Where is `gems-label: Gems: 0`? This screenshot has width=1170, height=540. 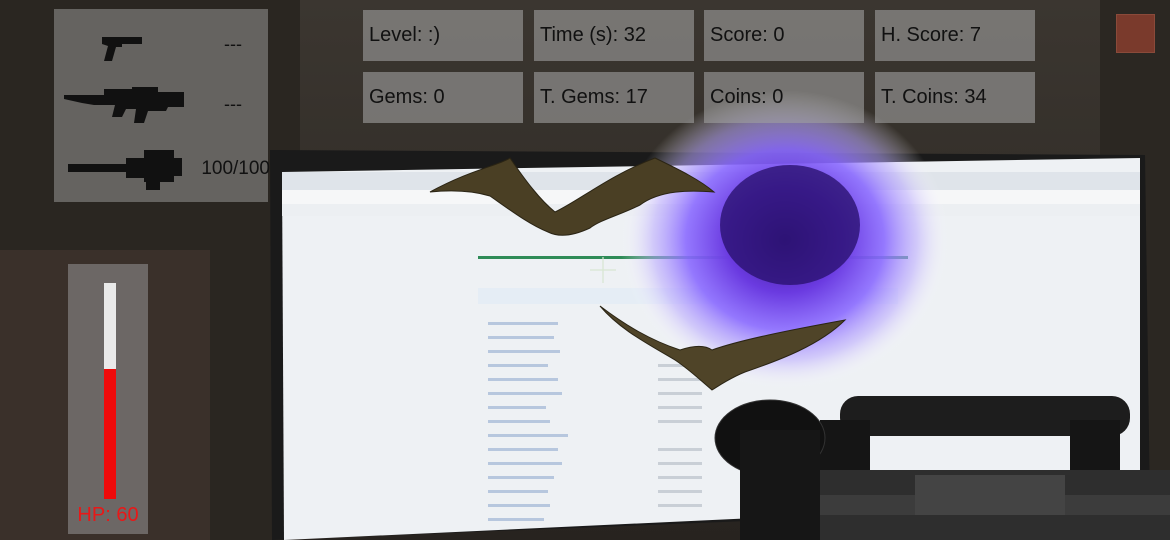 gems-label: Gems: 0 is located at coordinates (443, 97).